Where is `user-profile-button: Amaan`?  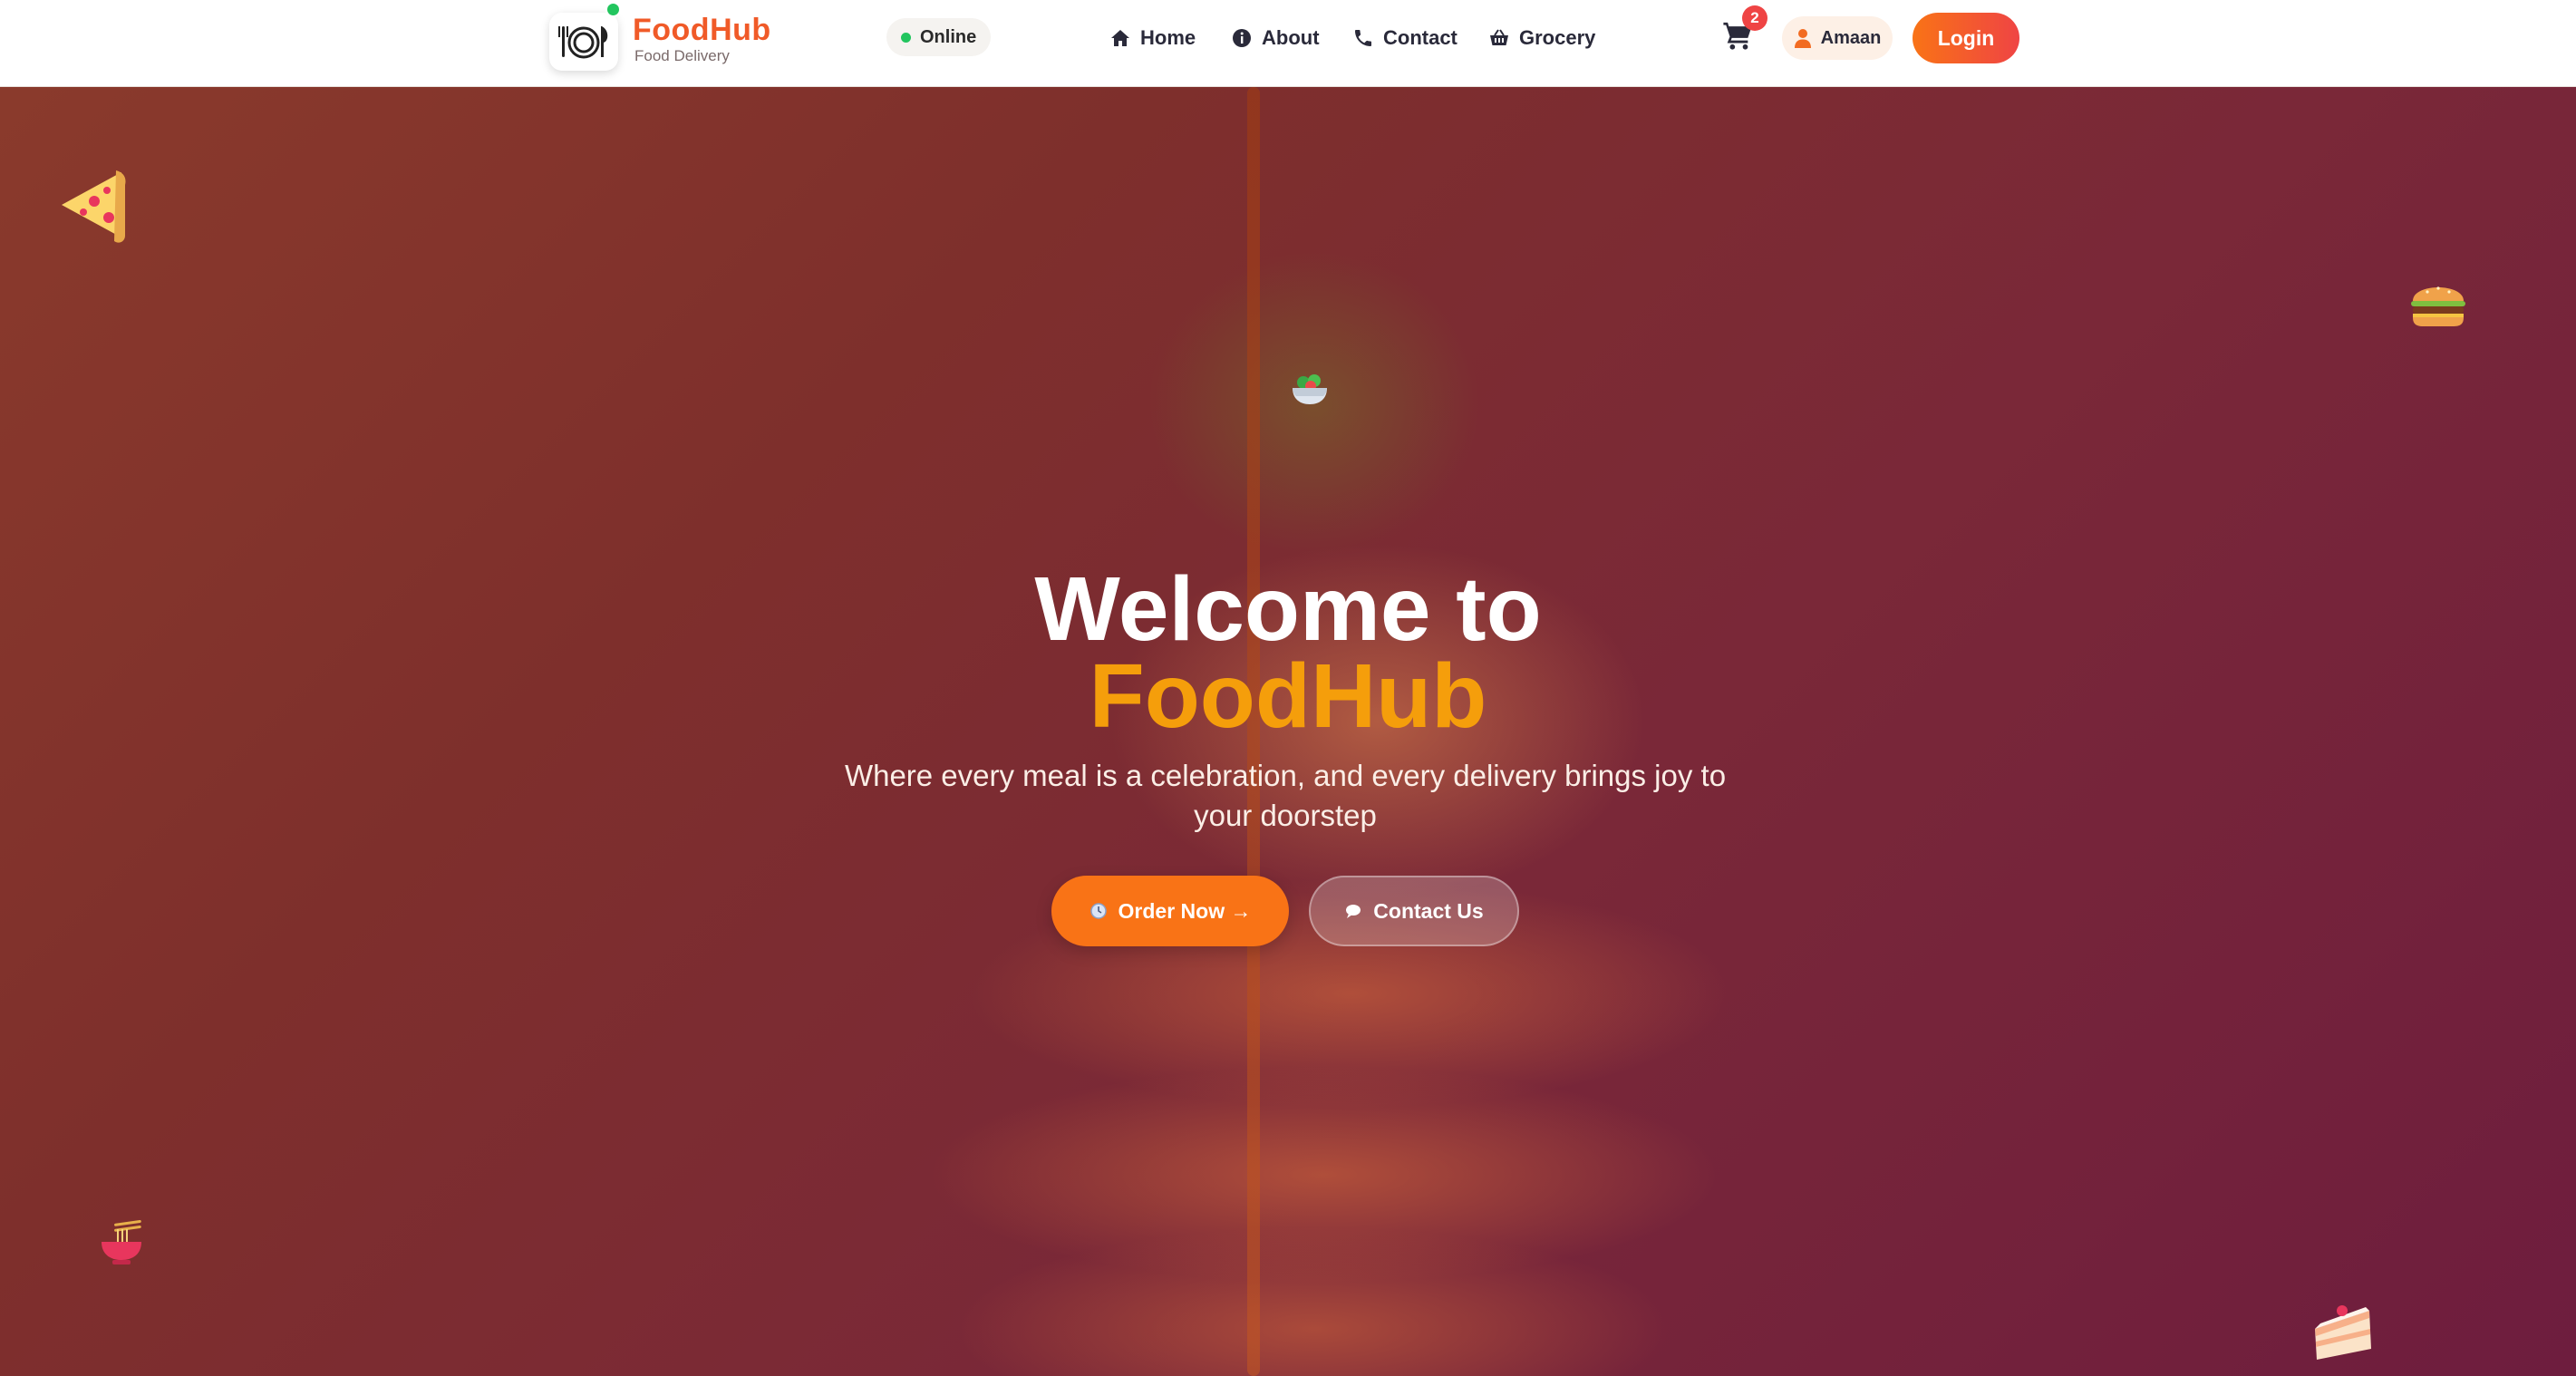
user-profile-button: Amaan is located at coordinates (1837, 38).